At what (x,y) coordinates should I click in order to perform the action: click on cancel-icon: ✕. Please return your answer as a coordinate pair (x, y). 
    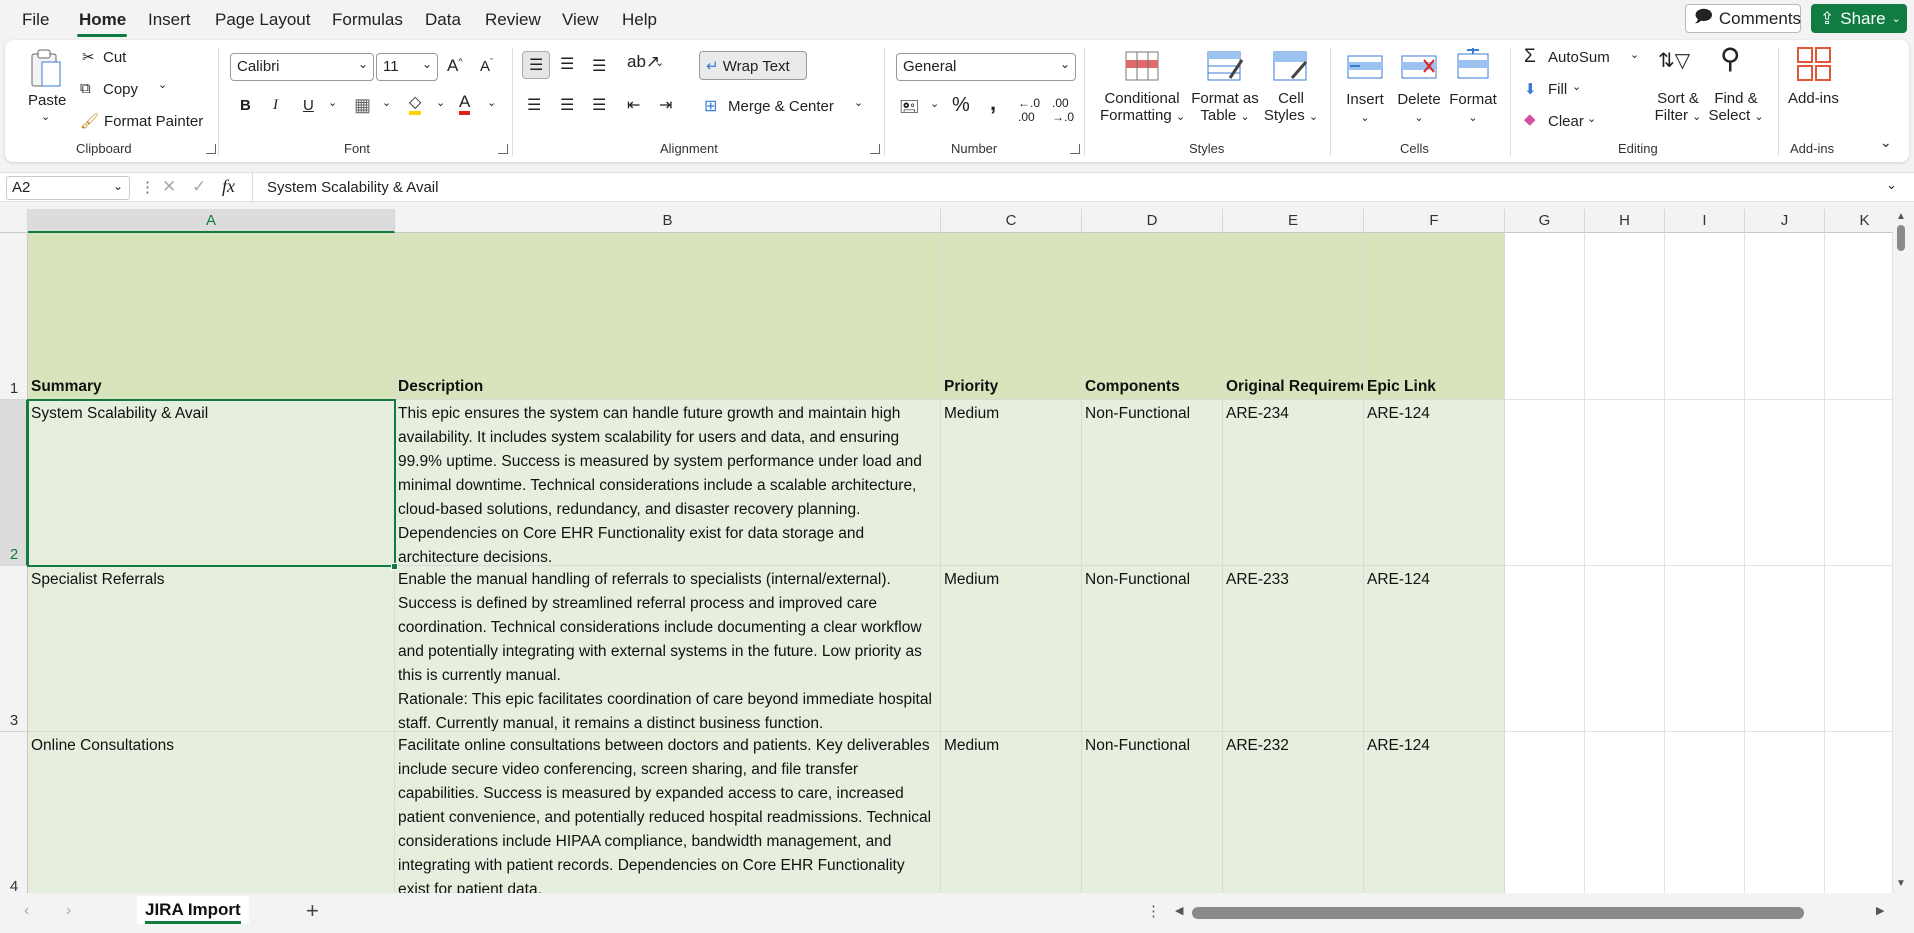
    Looking at the image, I should click on (169, 187).